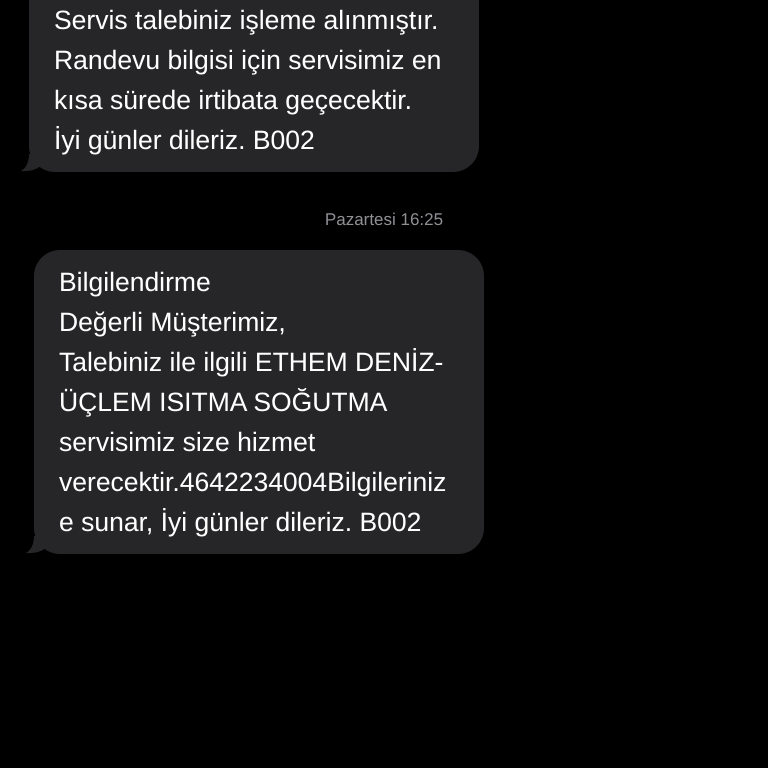 This screenshot has width=768, height=768. What do you see at coordinates (384, 220) in the screenshot?
I see `message-timestamp: Pazartesi 16:25` at bounding box center [384, 220].